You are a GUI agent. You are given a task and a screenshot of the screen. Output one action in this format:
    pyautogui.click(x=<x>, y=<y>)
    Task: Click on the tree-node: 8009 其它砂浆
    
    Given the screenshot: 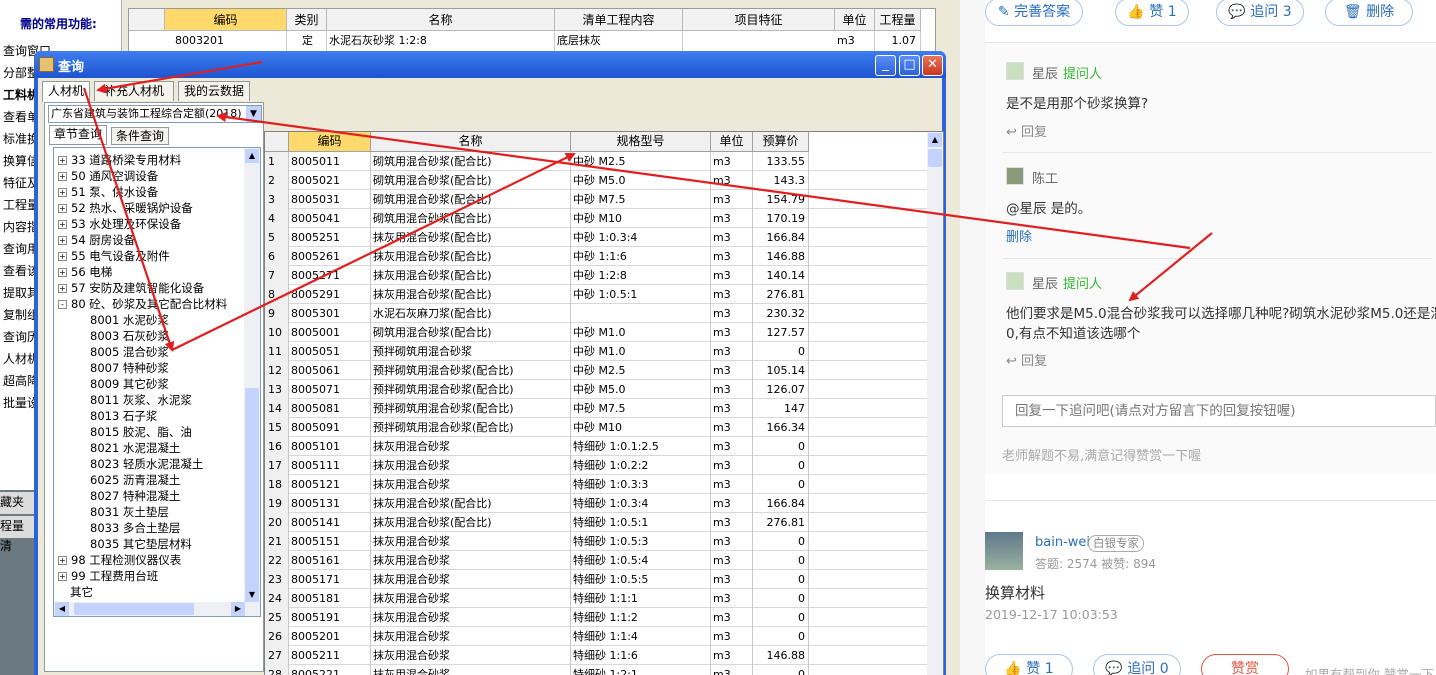 What is the action you would take?
    pyautogui.click(x=129, y=384)
    